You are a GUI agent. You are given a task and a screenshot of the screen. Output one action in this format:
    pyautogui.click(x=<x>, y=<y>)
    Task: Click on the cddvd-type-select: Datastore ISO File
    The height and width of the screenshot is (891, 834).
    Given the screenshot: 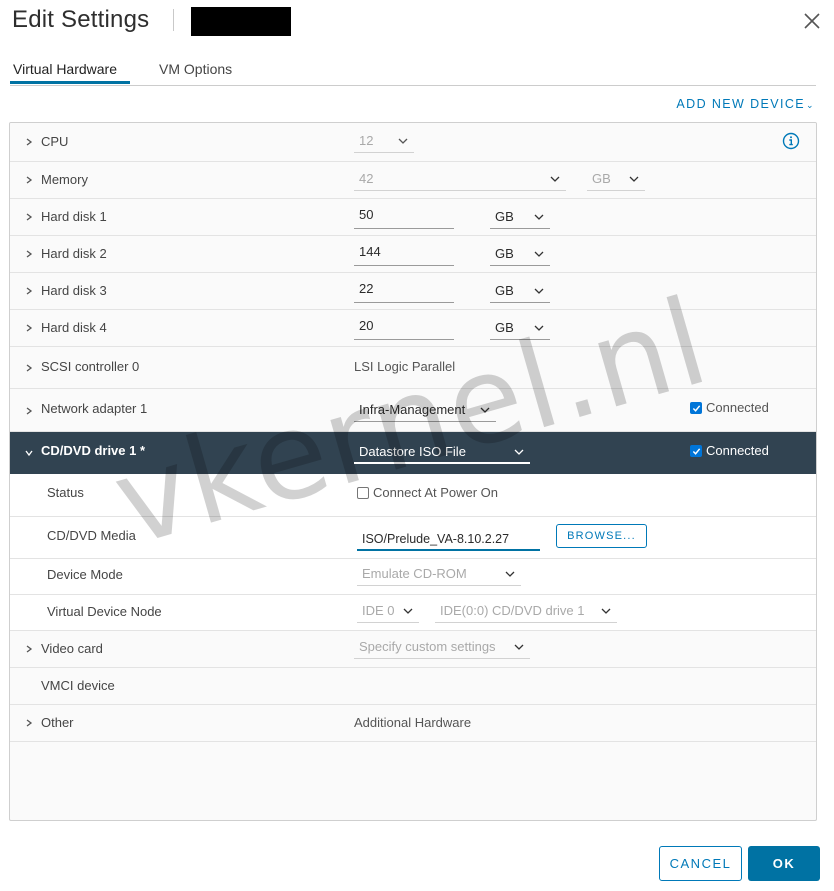 What is the action you would take?
    pyautogui.click(x=442, y=453)
    